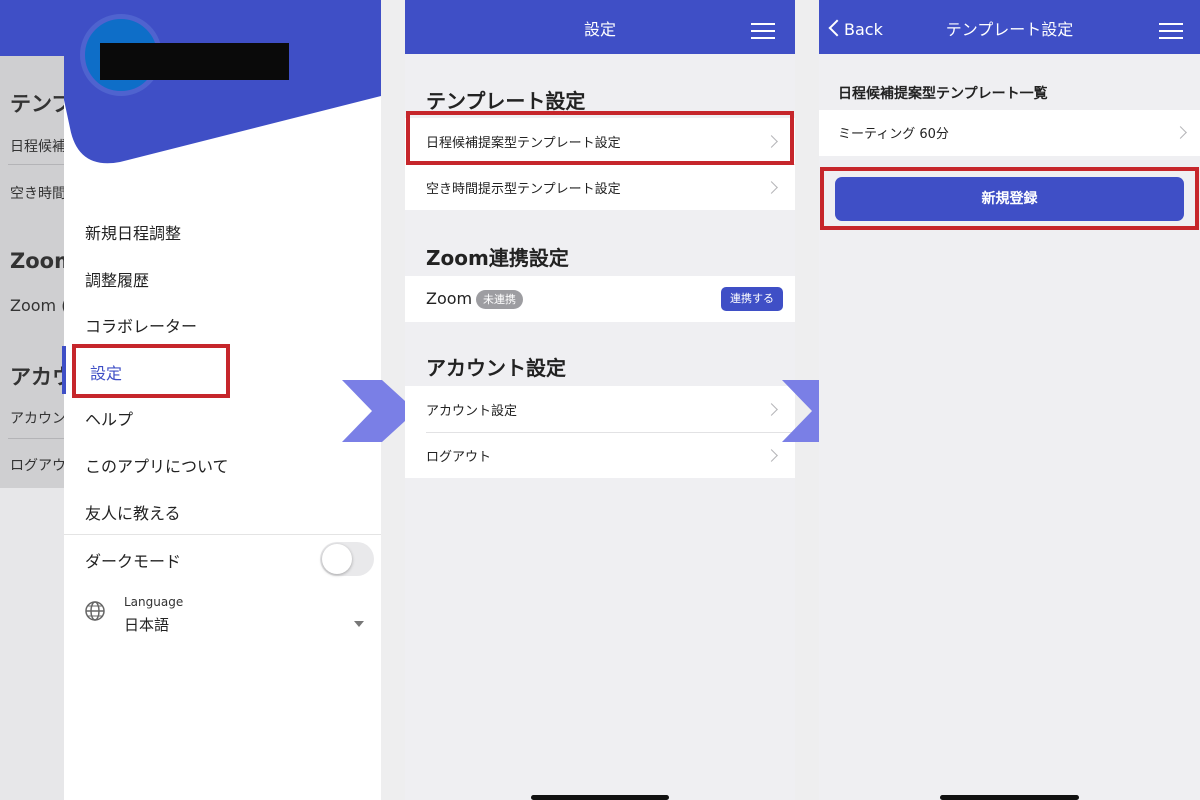 The height and width of the screenshot is (800, 1200). Describe the element at coordinates (154, 602) in the screenshot. I see `language-label: Language` at that location.